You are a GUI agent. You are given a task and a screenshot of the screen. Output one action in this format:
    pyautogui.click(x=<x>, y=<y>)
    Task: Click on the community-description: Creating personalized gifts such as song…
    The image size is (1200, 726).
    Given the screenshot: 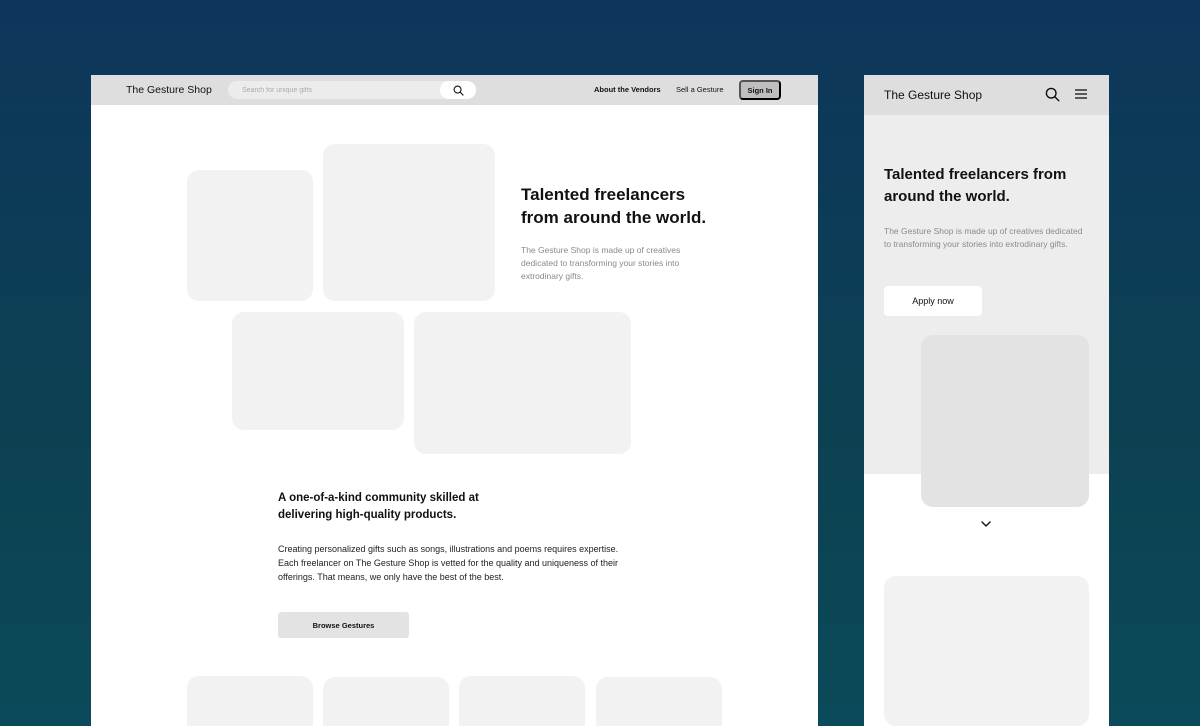 What is the action you would take?
    pyautogui.click(x=448, y=563)
    